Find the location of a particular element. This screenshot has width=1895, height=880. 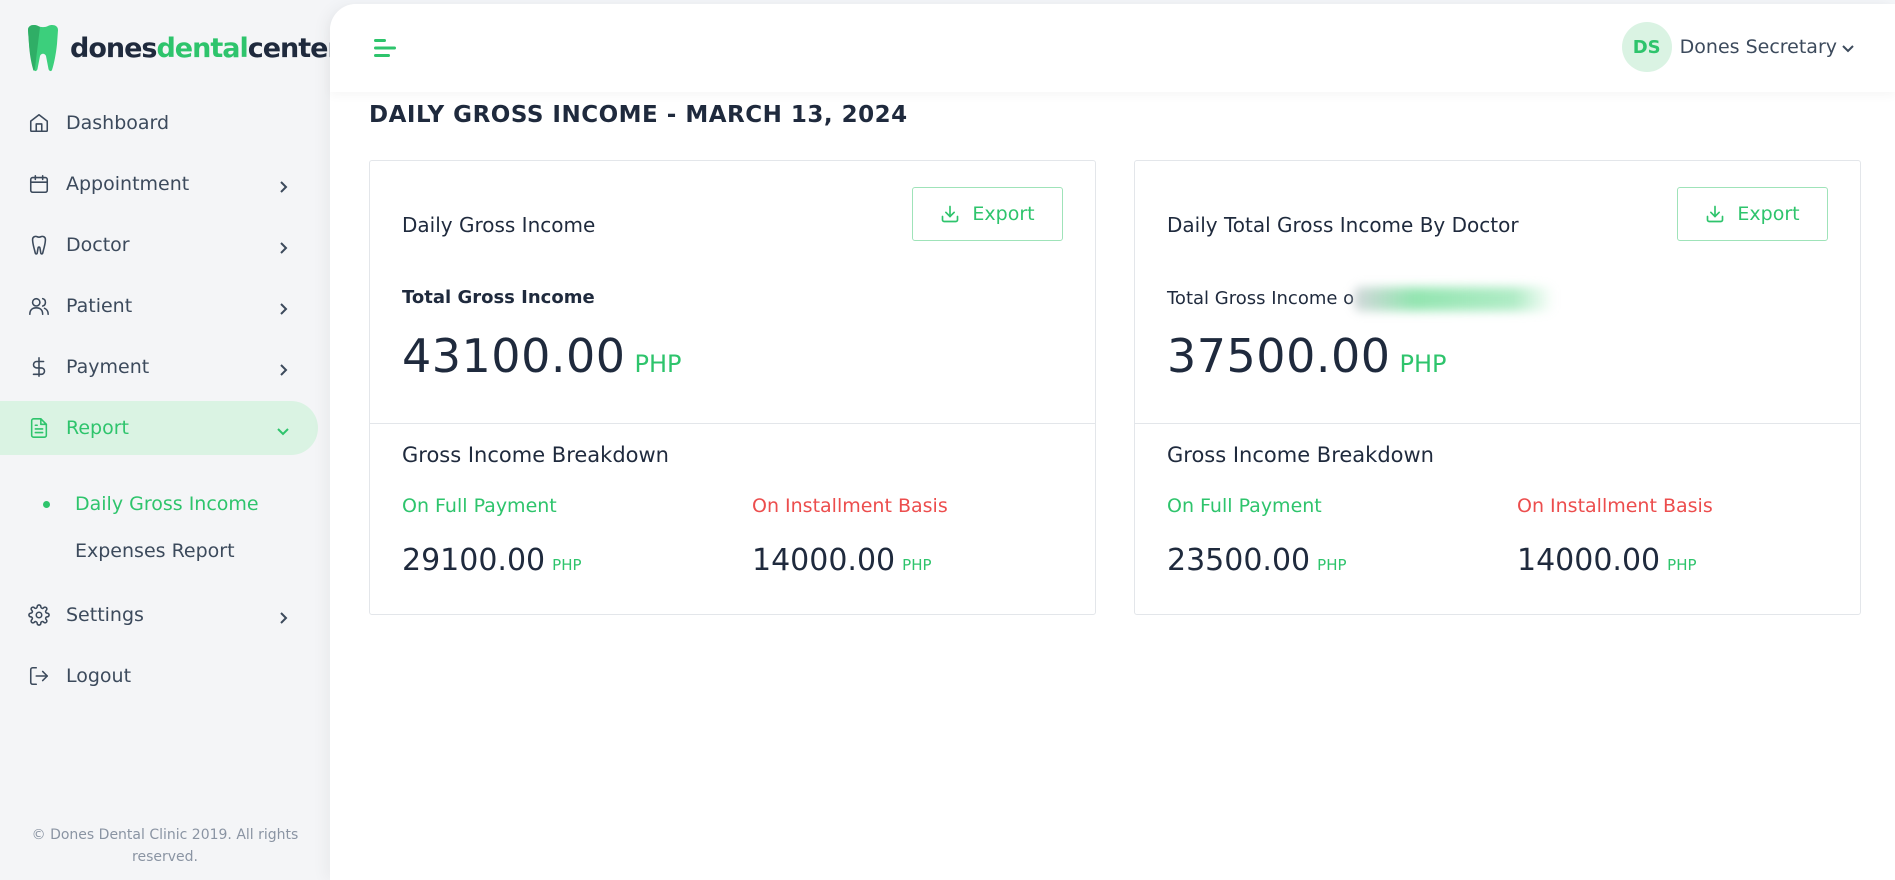

report-submenu: Daily Gross Income Expenses Report is located at coordinates (159, 525).